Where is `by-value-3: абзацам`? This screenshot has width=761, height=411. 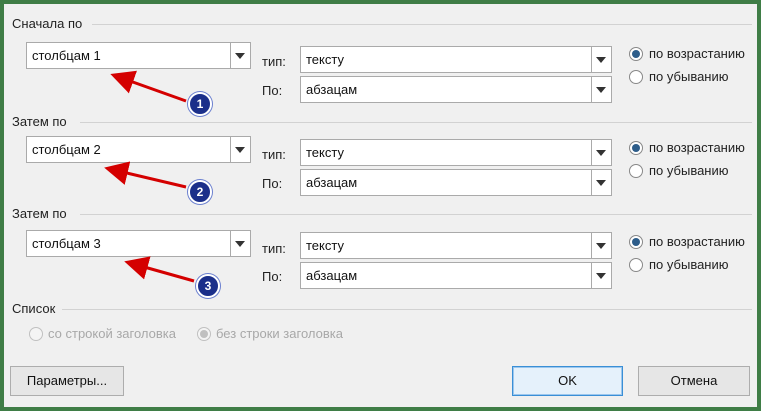 by-value-3: абзацам is located at coordinates (332, 275).